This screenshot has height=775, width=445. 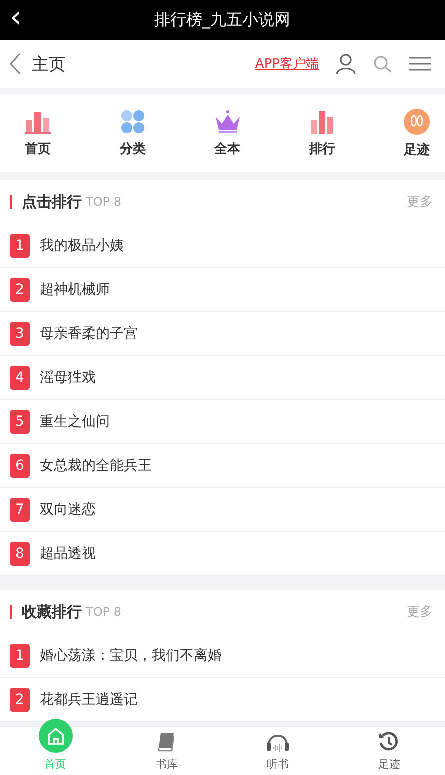 I want to click on tab-label: 书库, so click(x=167, y=764).